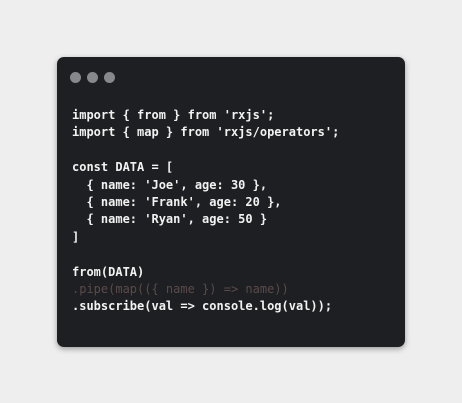  Describe the element at coordinates (109, 77) in the screenshot. I see `zoom-button` at that location.